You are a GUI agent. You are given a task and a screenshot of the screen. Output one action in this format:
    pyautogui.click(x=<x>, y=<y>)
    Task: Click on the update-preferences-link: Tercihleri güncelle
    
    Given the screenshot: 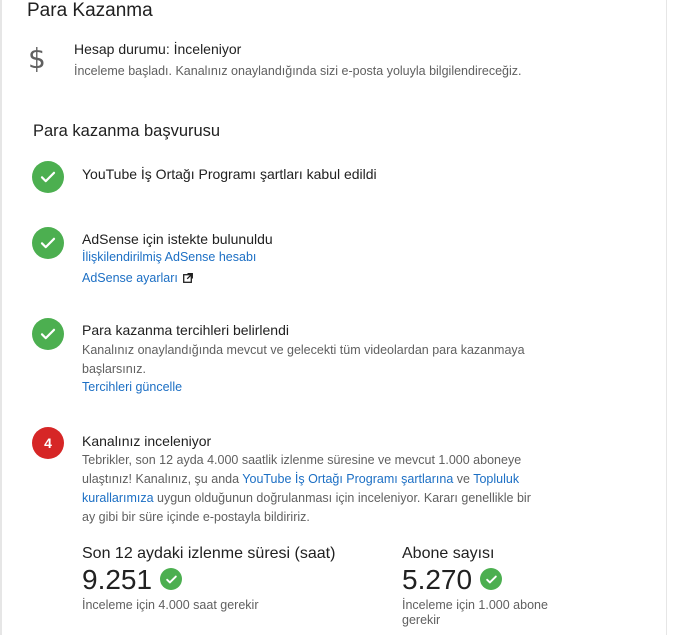 What is the action you would take?
    pyautogui.click(x=132, y=387)
    